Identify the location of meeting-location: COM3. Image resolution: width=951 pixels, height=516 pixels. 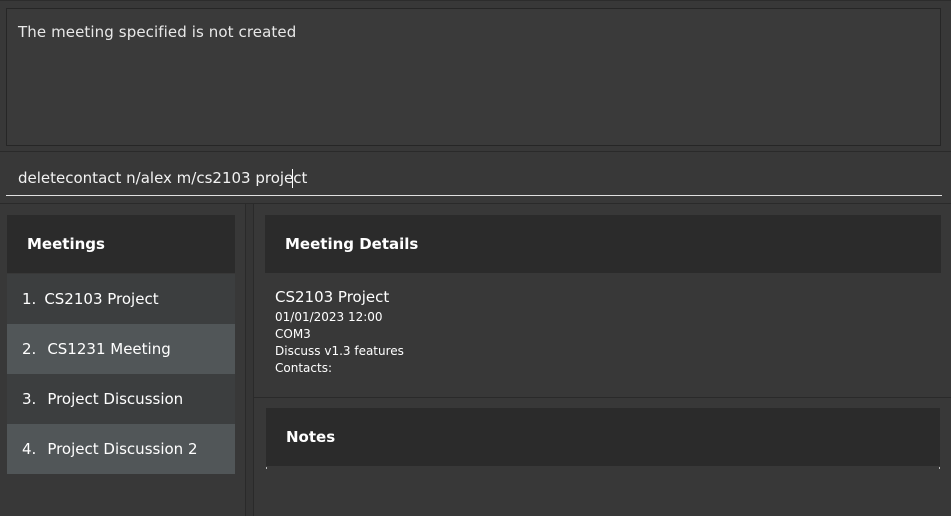
(293, 334).